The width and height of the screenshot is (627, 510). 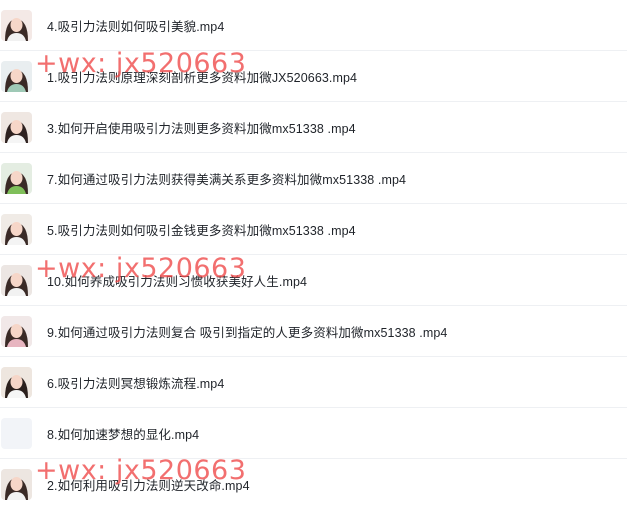 What do you see at coordinates (313, 433) in the screenshot?
I see `file-row: 8.如何加速梦想的显化.mp4` at bounding box center [313, 433].